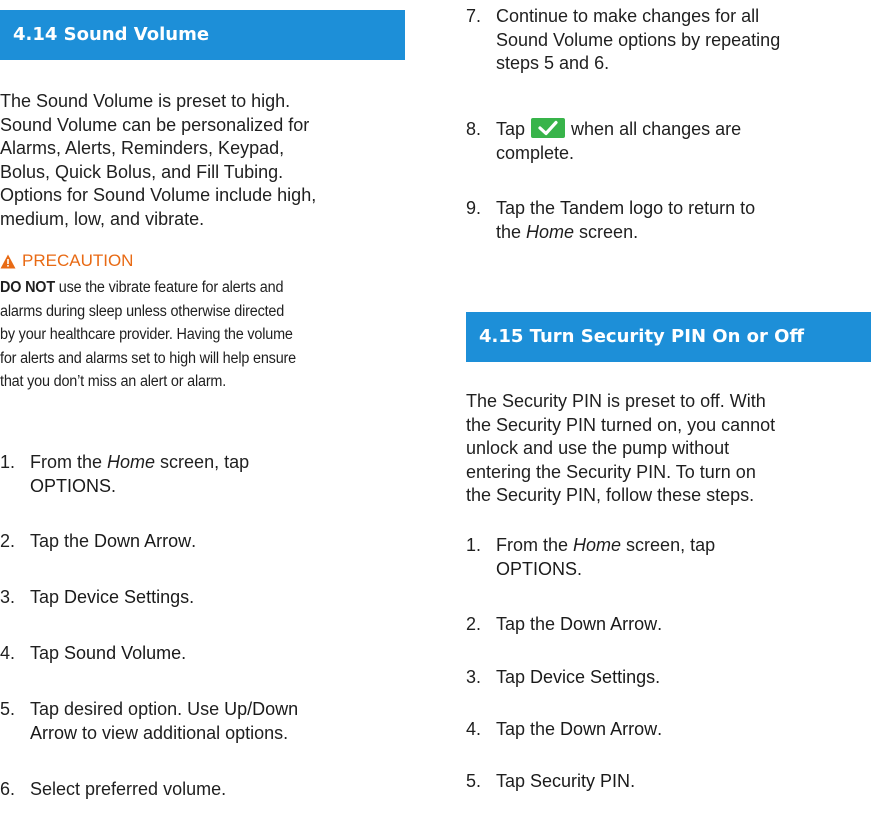 This screenshot has width=880, height=832. I want to click on step-text: screen., so click(606, 231).